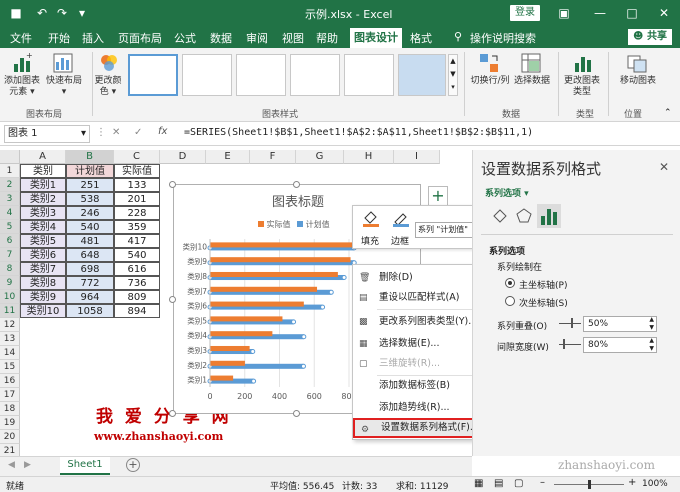  I want to click on overlap-slider-track, so click(570, 323).